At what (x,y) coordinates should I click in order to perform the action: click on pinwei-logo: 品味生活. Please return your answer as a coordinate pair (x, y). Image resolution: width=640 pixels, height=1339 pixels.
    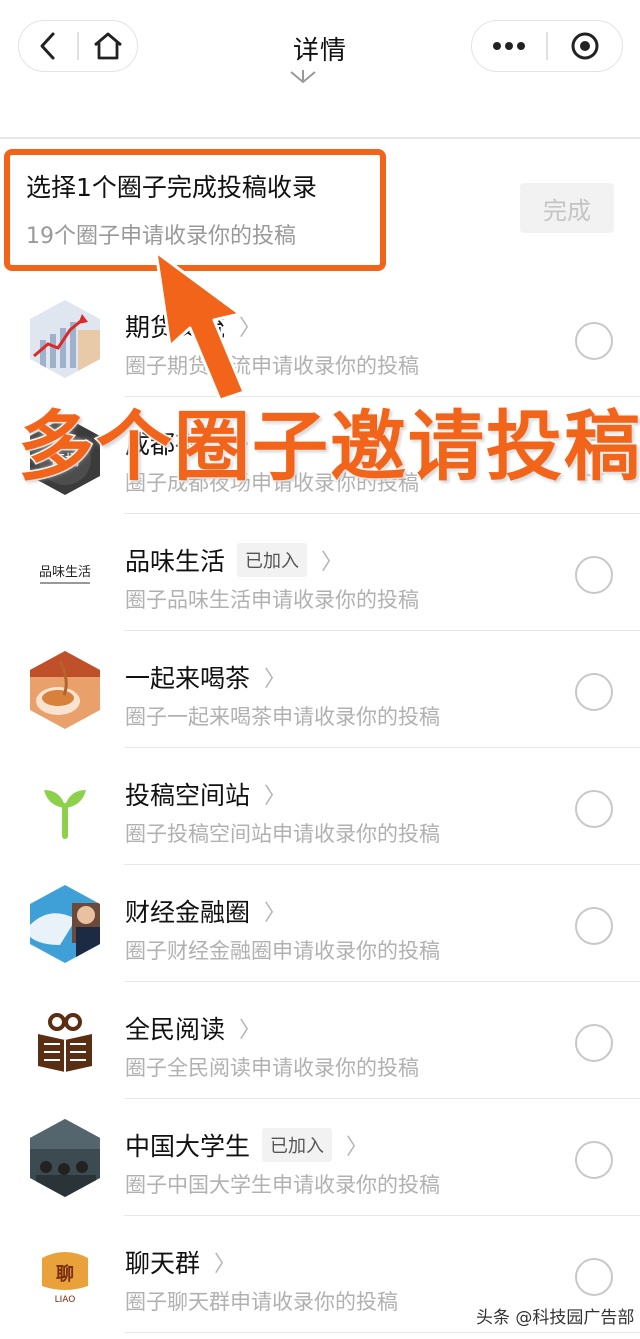
    Looking at the image, I should click on (65, 573).